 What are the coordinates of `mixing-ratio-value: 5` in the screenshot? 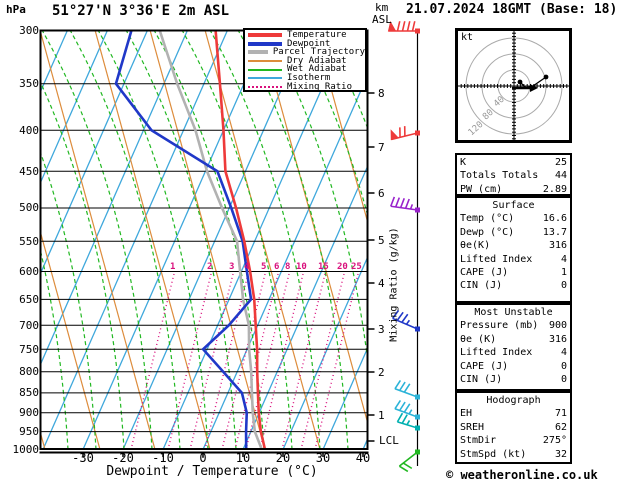 It's located at (264, 267).